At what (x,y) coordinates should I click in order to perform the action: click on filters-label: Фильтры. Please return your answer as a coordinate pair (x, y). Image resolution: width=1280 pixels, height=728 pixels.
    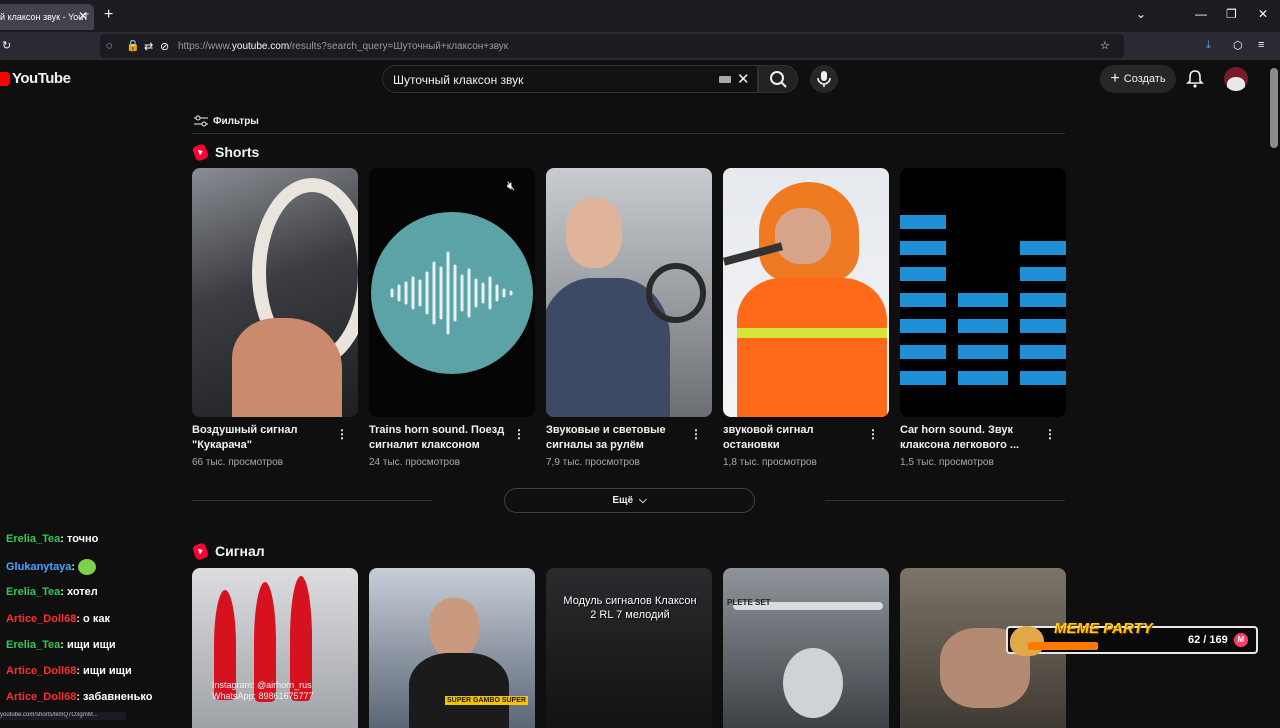
    Looking at the image, I should click on (236, 121).